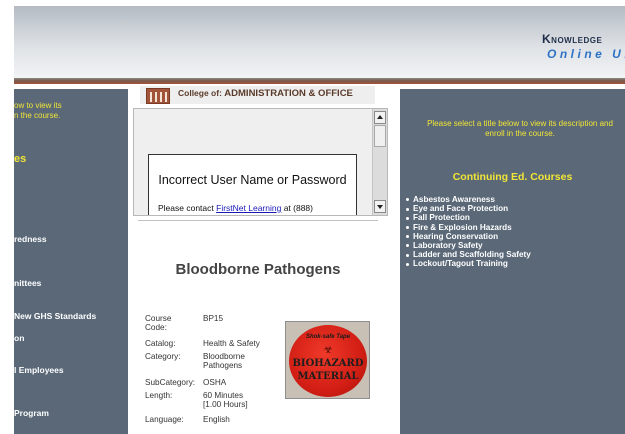 The width and height of the screenshot is (625, 434). I want to click on detail-label-language: Language:, so click(164, 419).